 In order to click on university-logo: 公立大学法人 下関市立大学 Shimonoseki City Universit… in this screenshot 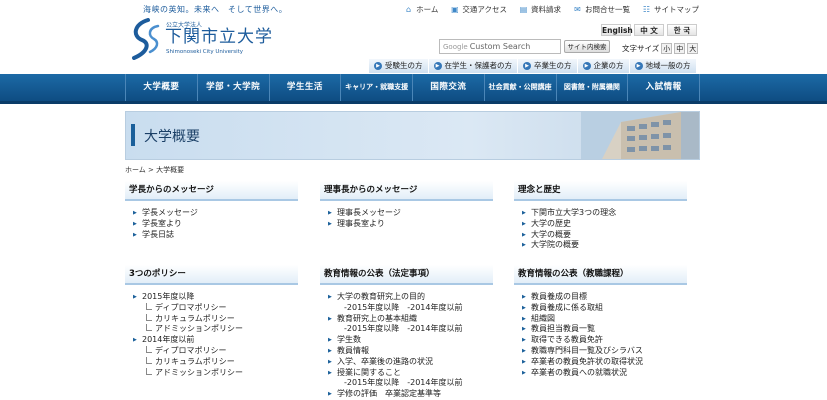, I will do `click(208, 39)`.